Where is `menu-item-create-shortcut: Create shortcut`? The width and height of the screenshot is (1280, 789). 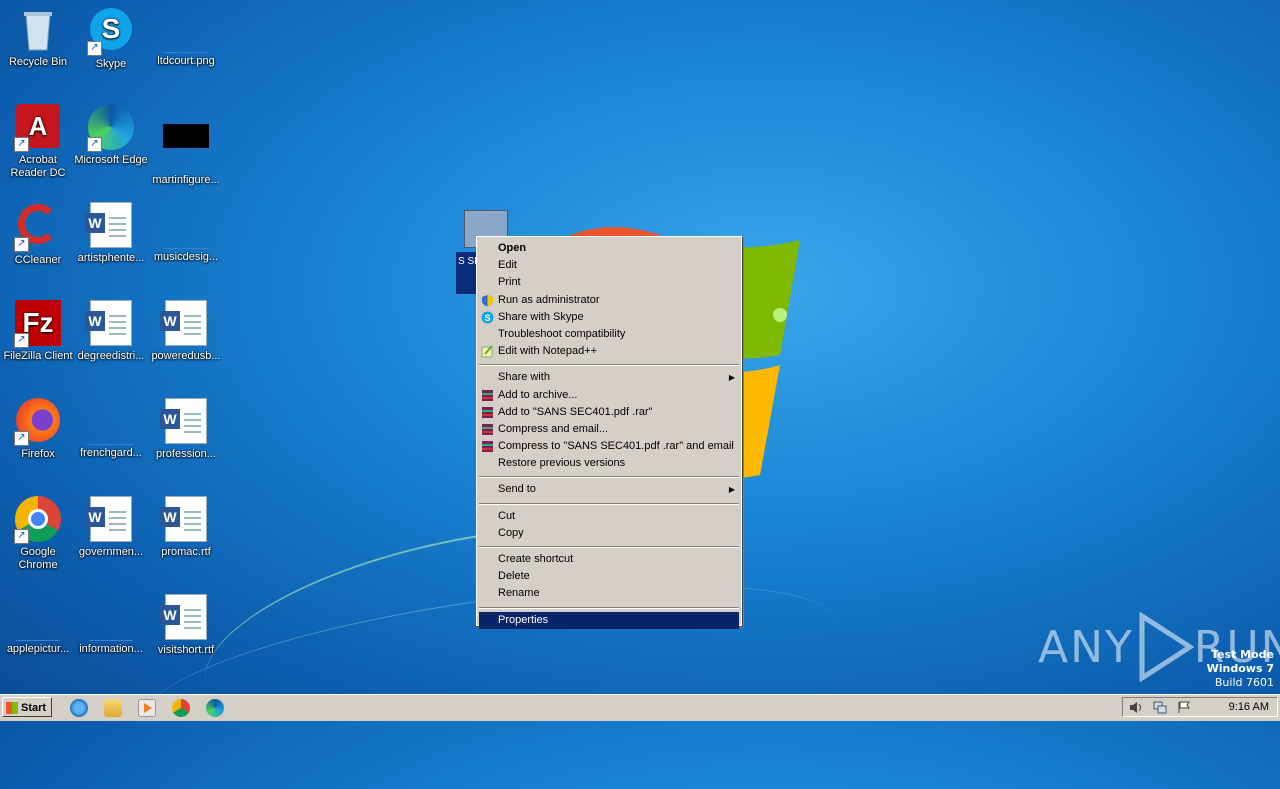 menu-item-create-shortcut: Create shortcut is located at coordinates (609, 559).